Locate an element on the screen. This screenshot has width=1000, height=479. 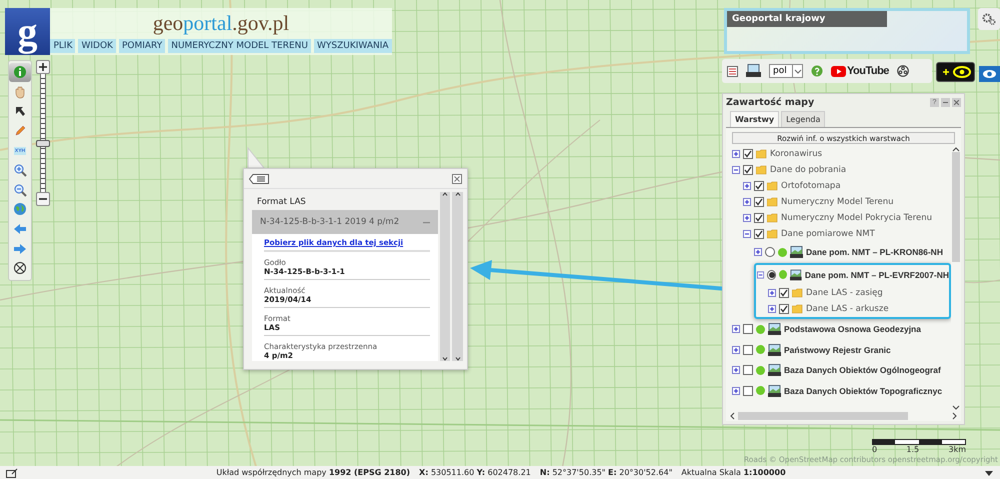
tab: Legenda is located at coordinates (803, 119).